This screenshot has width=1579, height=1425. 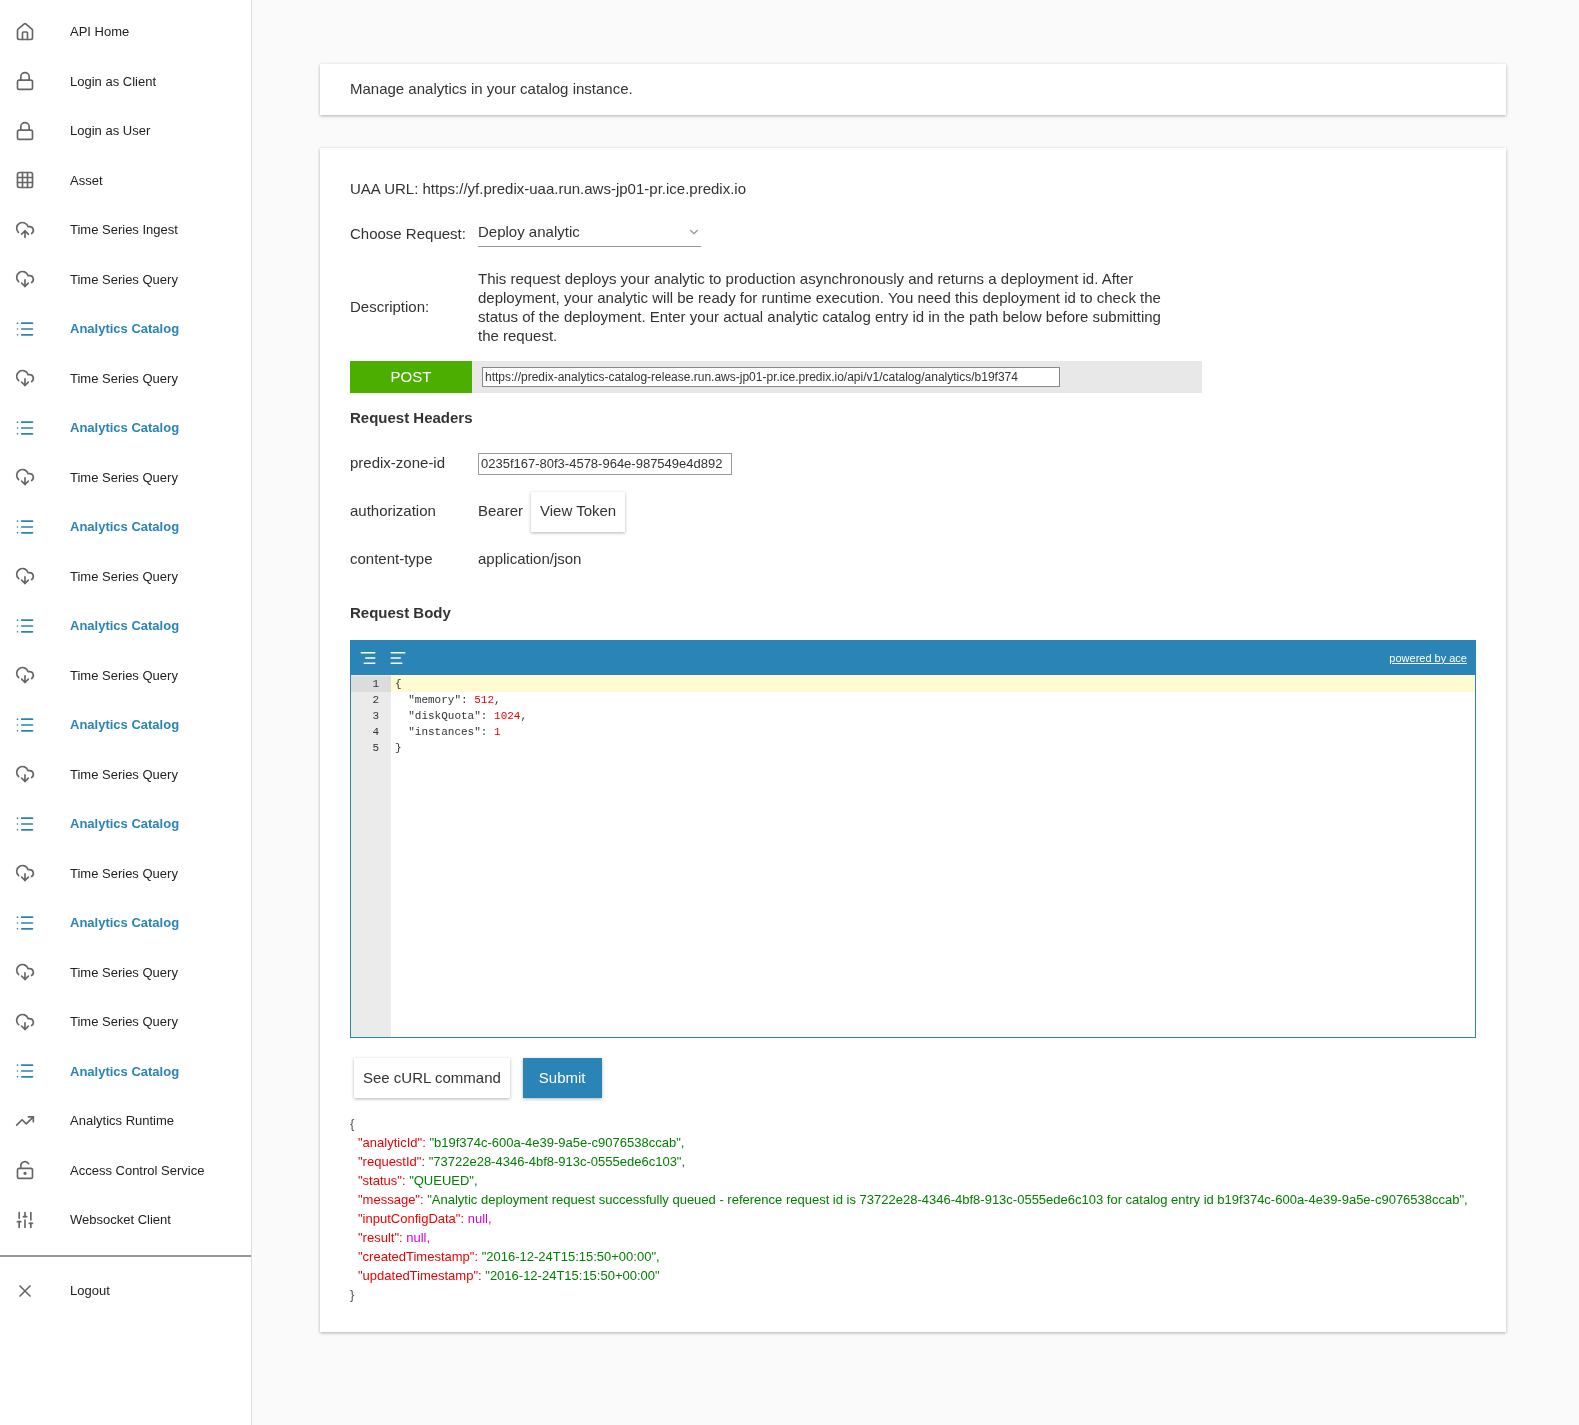 I want to click on description-text: This request deploys your analytic to production asynchronously and returns a deployment id. After deployment, your analytic will be ready for runtime execution. You need this deployment id to check the status of the deployment. Enter your actual analytic catalog entry id in the path below before submitting the request., so click(x=820, y=307).